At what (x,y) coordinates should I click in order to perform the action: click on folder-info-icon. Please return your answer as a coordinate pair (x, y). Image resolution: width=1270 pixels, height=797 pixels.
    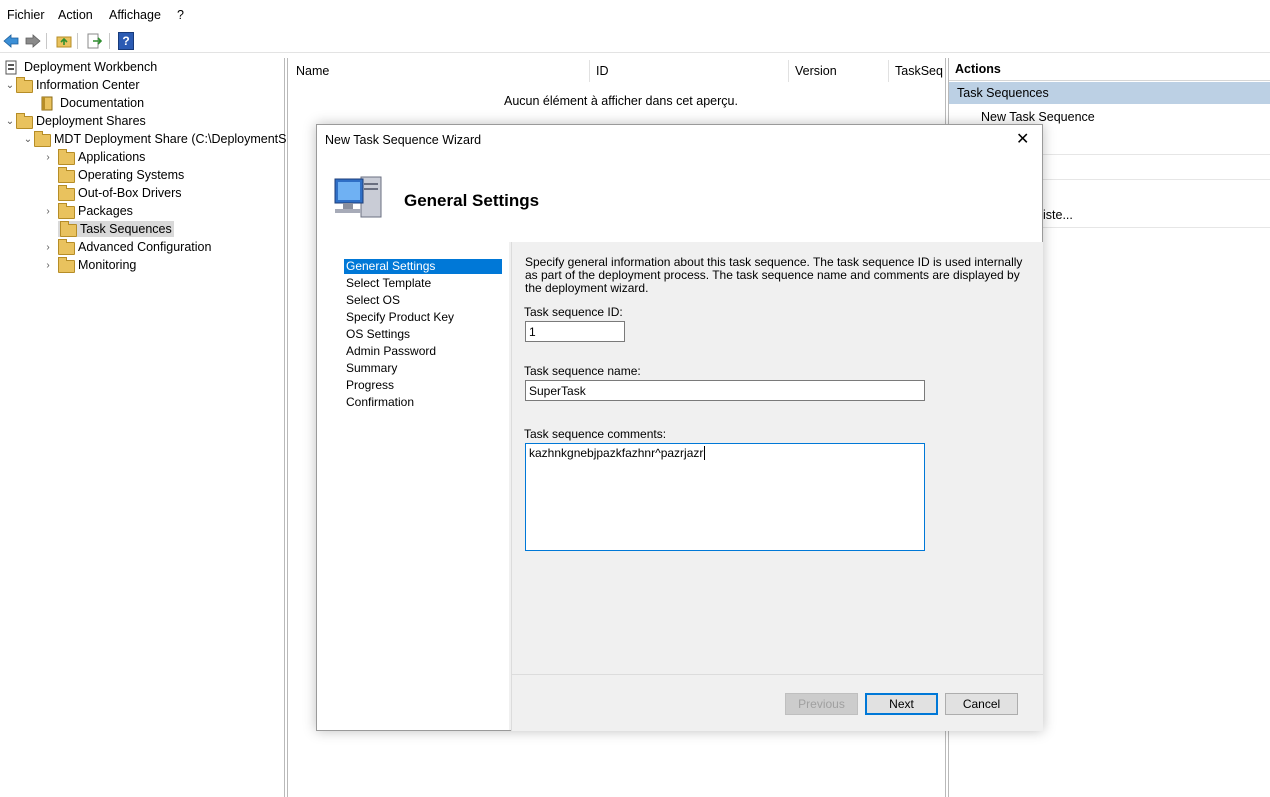
    Looking at the image, I should click on (24, 85).